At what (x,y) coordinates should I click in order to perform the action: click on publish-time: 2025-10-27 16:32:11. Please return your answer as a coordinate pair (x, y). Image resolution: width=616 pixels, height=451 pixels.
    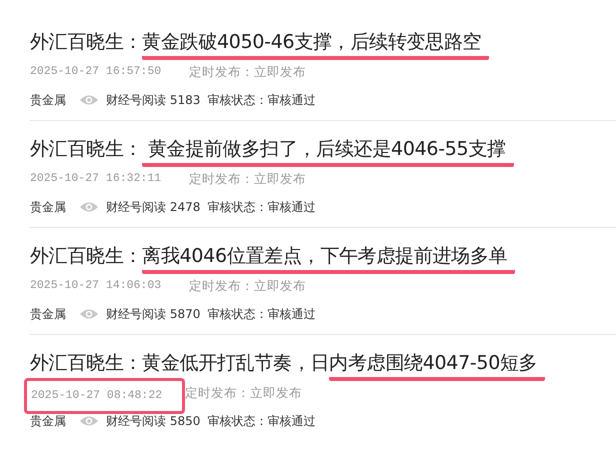
    Looking at the image, I should click on (96, 179).